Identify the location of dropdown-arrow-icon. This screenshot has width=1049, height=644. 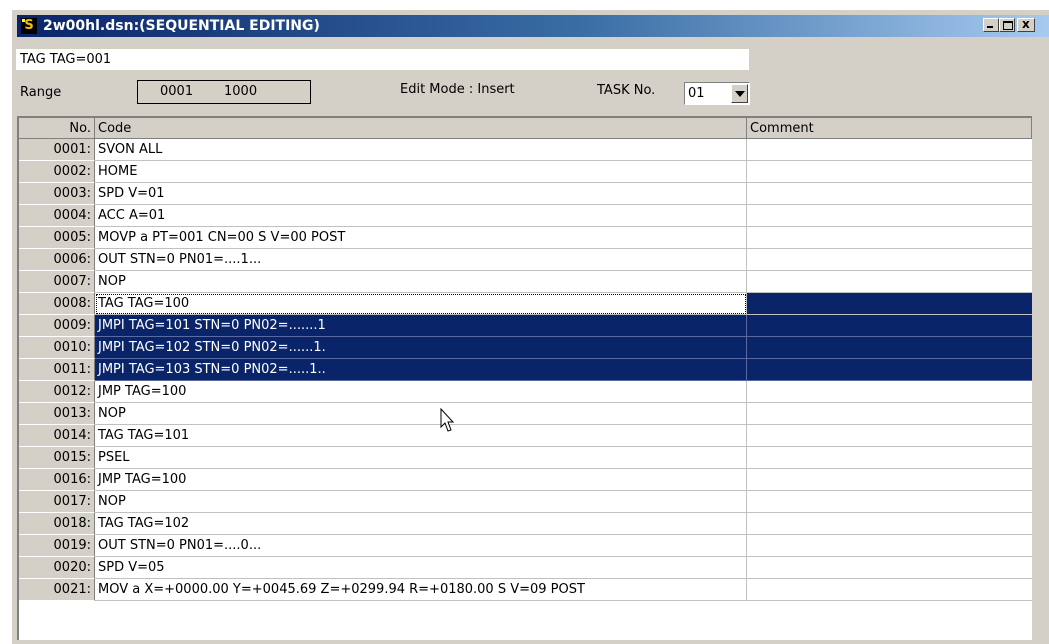
(739, 93).